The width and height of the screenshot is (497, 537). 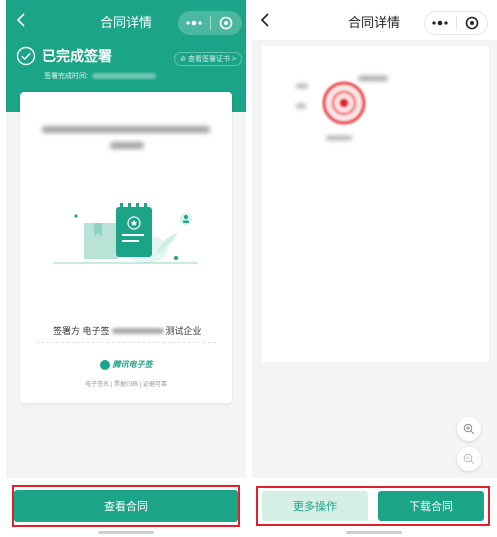 I want to click on zoom-in-icon, so click(x=469, y=429).